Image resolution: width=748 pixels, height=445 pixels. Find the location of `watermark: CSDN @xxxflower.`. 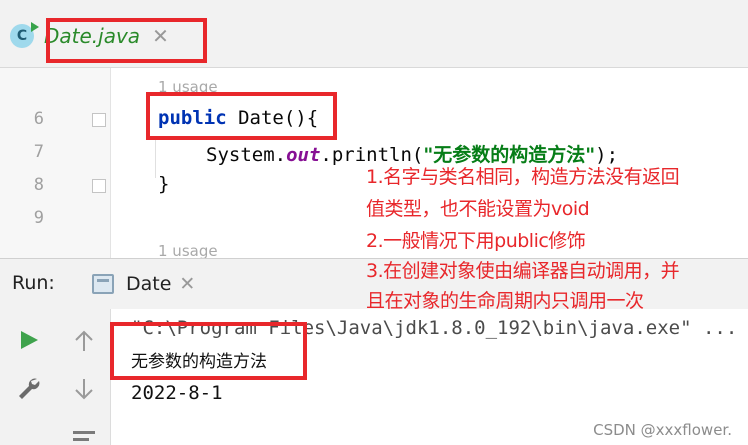

watermark: CSDN @xxxflower. is located at coordinates (662, 430).